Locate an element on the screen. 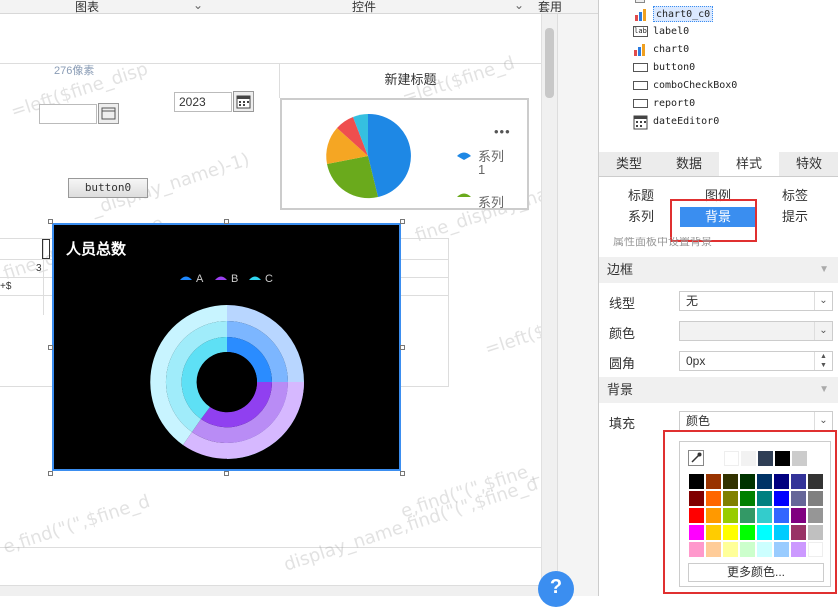 The image size is (838, 607). subtab-series: 系列 is located at coordinates (641, 217).